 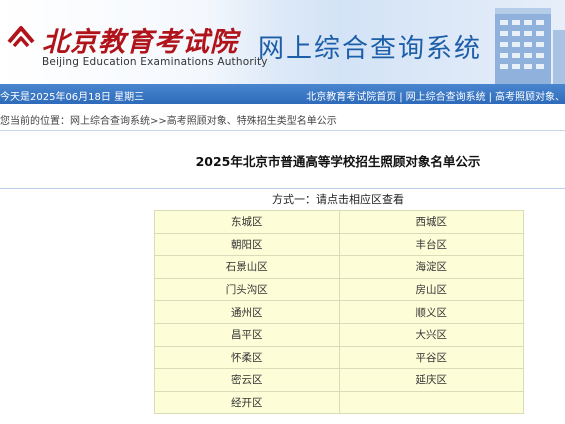 I want to click on district-link: 丰台区, so click(x=431, y=244).